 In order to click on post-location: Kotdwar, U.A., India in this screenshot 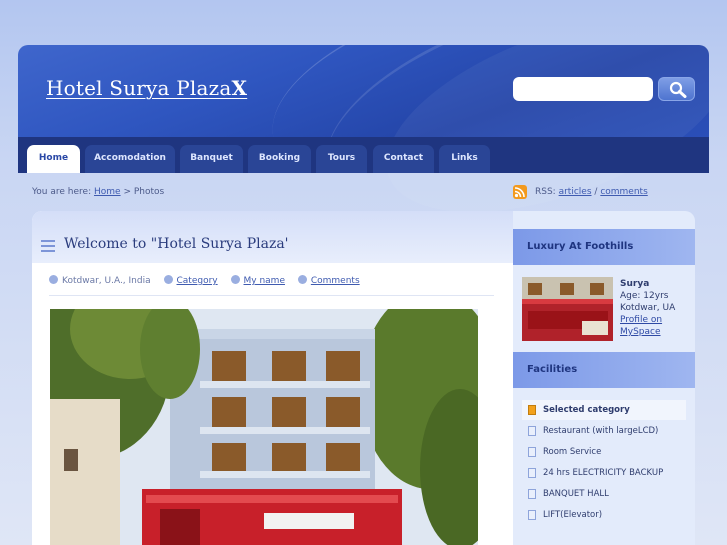, I will do `click(106, 281)`.